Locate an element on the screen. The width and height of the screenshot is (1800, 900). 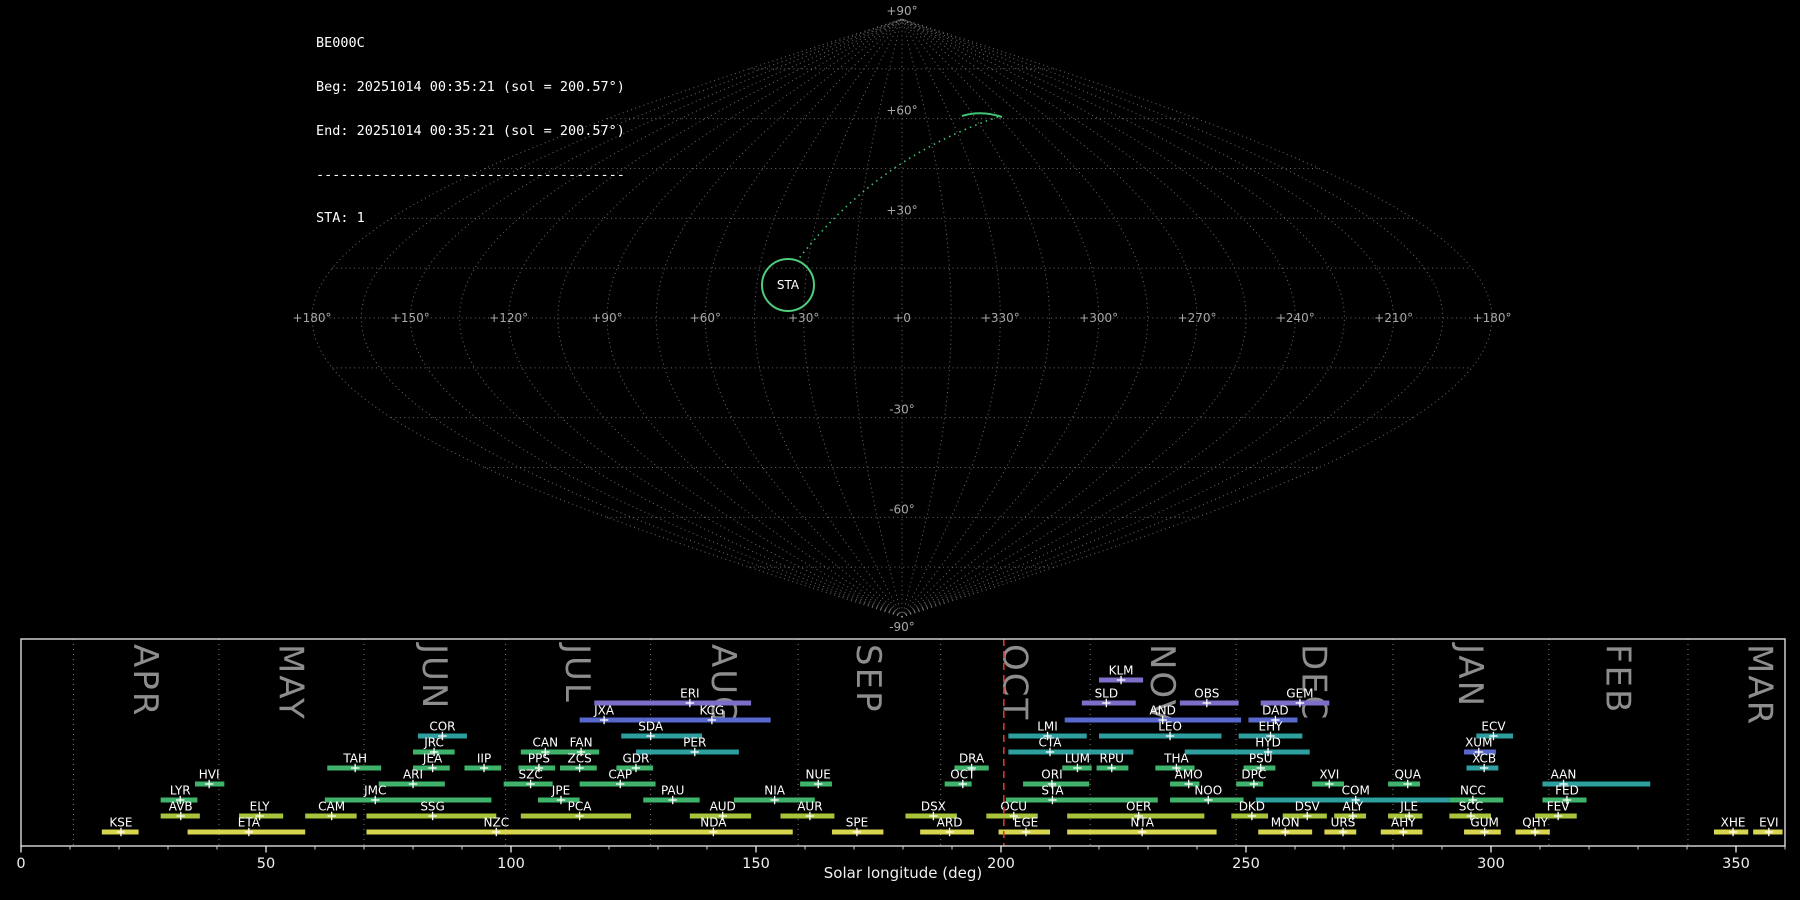
shower-label: RPU is located at coordinates (1112, 759).